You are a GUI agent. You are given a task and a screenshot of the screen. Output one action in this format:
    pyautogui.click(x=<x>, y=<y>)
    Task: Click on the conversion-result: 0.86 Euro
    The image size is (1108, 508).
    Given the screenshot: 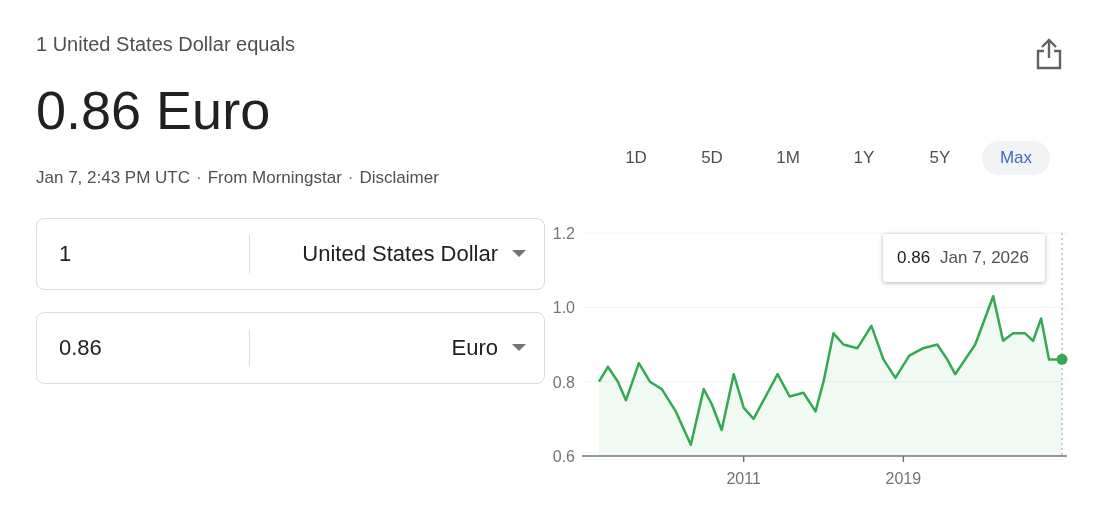 What is the action you would take?
    pyautogui.click(x=154, y=110)
    